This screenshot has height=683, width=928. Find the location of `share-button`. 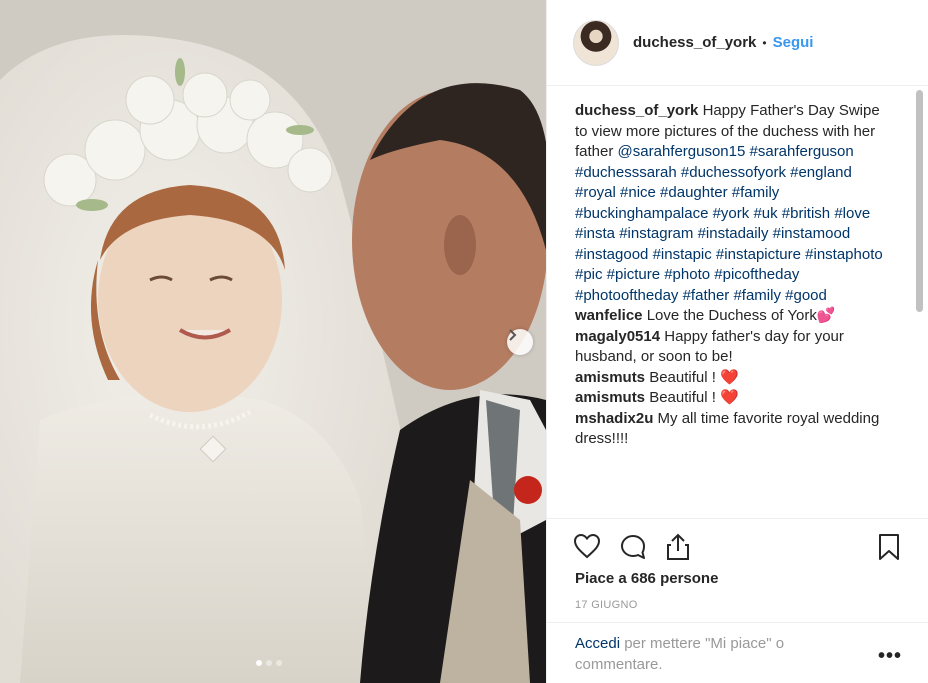

share-button is located at coordinates (678, 549).